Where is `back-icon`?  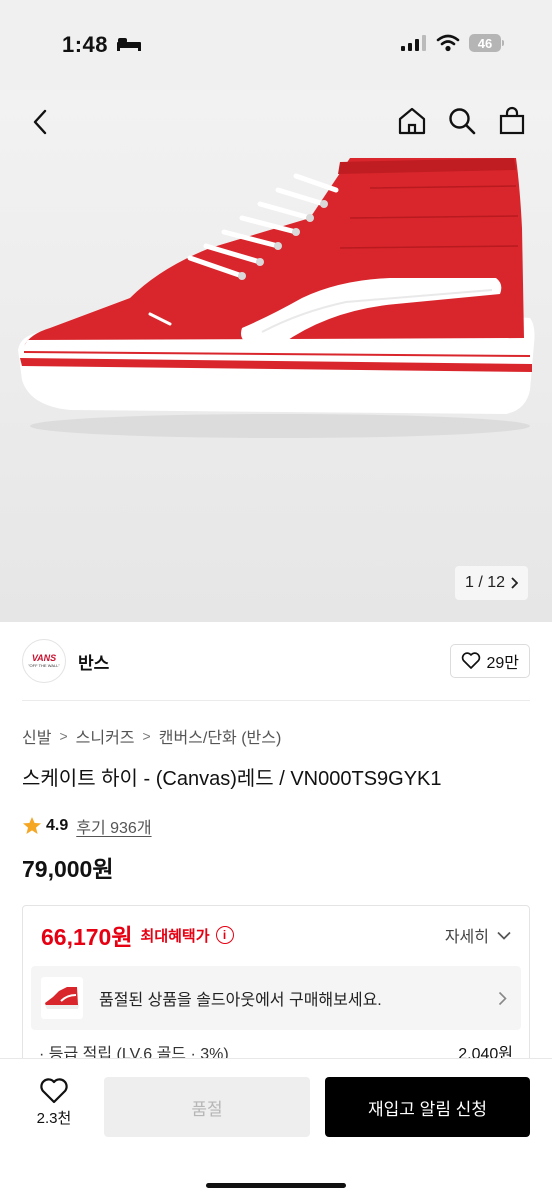
back-icon is located at coordinates (40, 122).